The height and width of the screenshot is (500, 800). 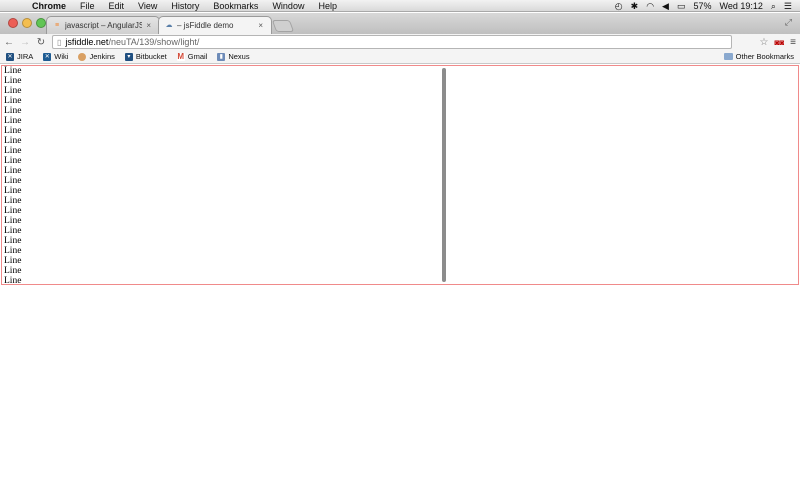 What do you see at coordinates (25, 56) in the screenshot?
I see `bookmark-label: JIRA` at bounding box center [25, 56].